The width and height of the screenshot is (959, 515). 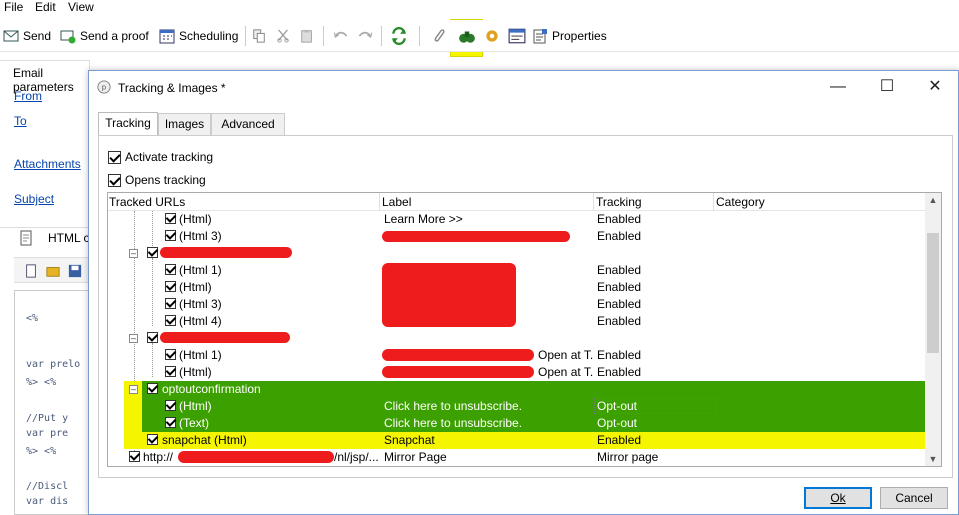 What do you see at coordinates (307, 36) in the screenshot?
I see `paste-icon` at bounding box center [307, 36].